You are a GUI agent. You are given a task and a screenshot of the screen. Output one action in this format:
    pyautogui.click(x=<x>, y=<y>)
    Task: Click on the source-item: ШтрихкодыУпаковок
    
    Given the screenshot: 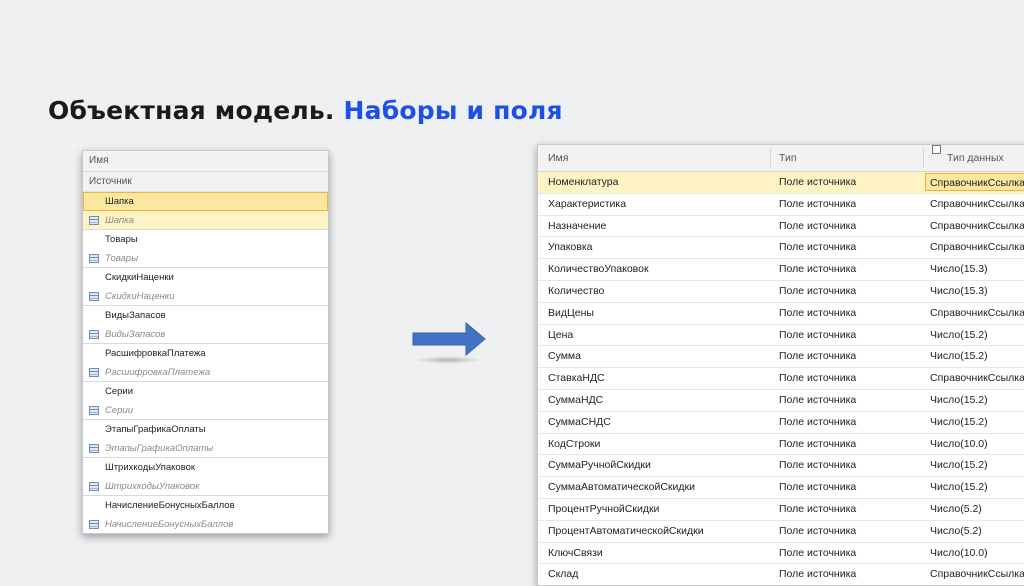 What is the action you would take?
    pyautogui.click(x=205, y=467)
    